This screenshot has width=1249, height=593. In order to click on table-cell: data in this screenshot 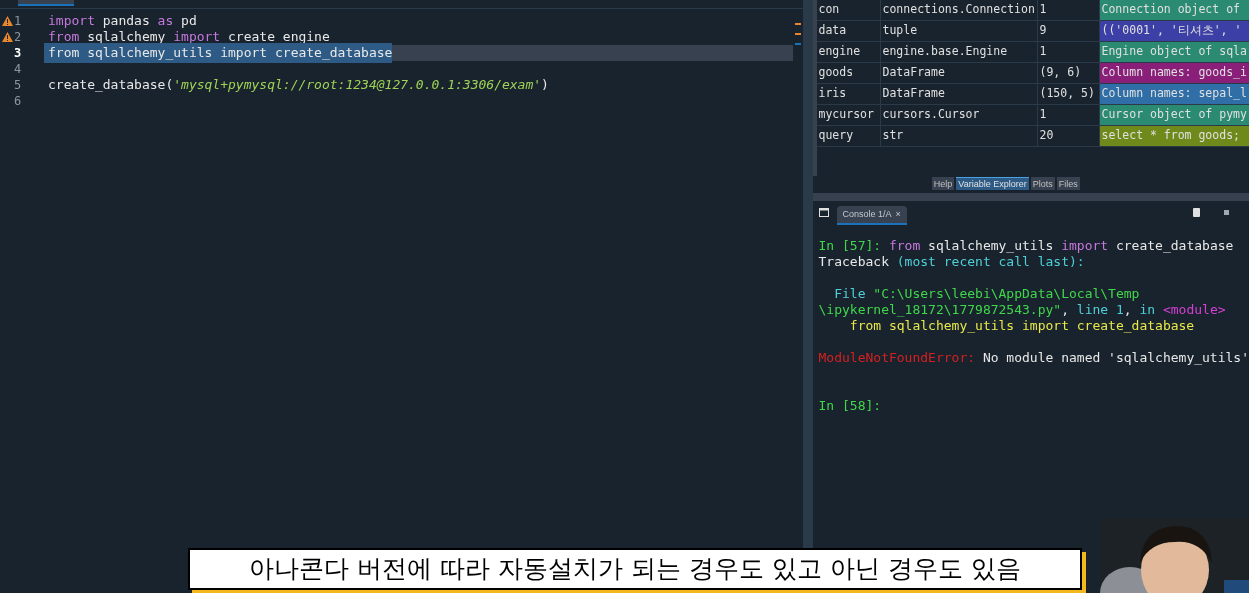, I will do `click(848, 31)`.